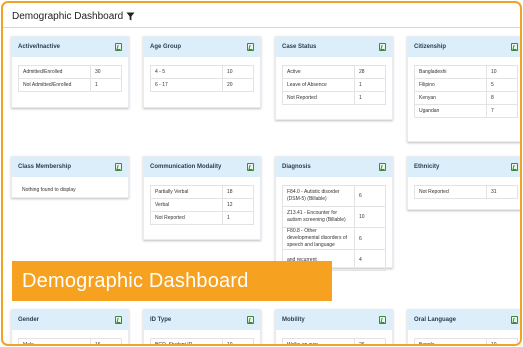 The width and height of the screenshot is (523, 347). Describe the element at coordinates (334, 341) in the screenshot. I see `table-row: Walks on own 26` at that location.